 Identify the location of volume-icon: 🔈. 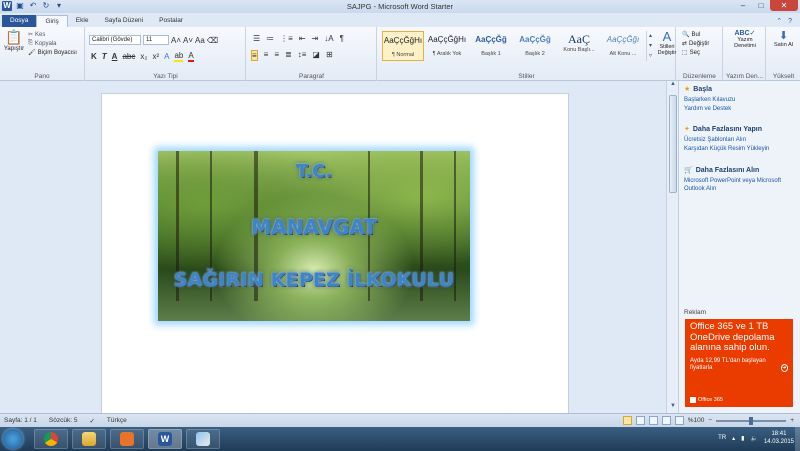
(753, 438).